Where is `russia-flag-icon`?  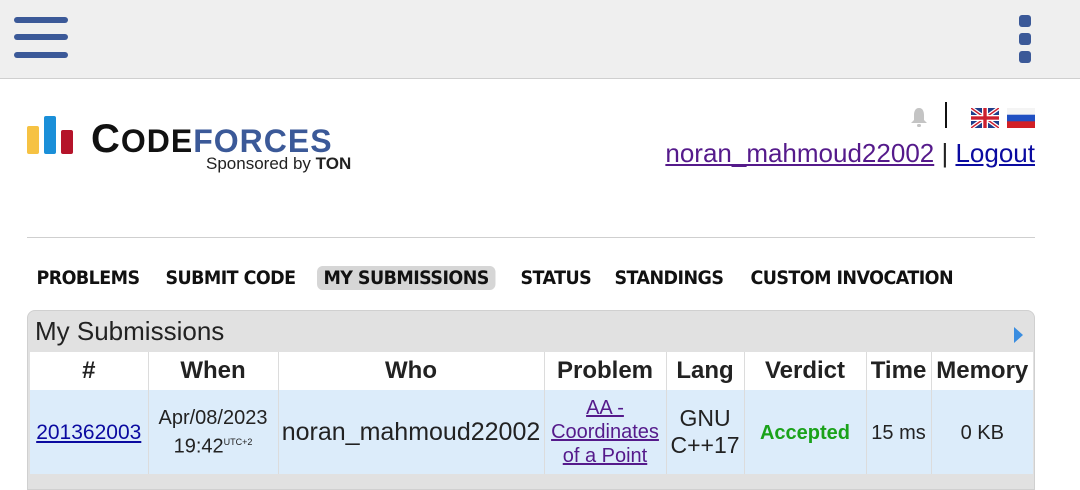
russia-flag-icon is located at coordinates (1021, 118).